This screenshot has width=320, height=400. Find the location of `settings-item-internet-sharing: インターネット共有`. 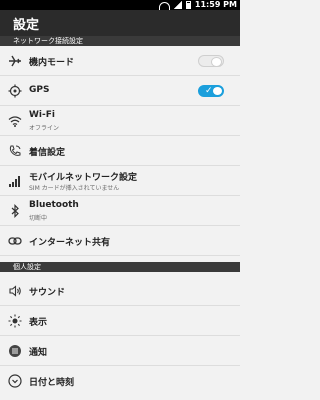

settings-item-internet-sharing: インターネット共有 is located at coordinates (120, 241).